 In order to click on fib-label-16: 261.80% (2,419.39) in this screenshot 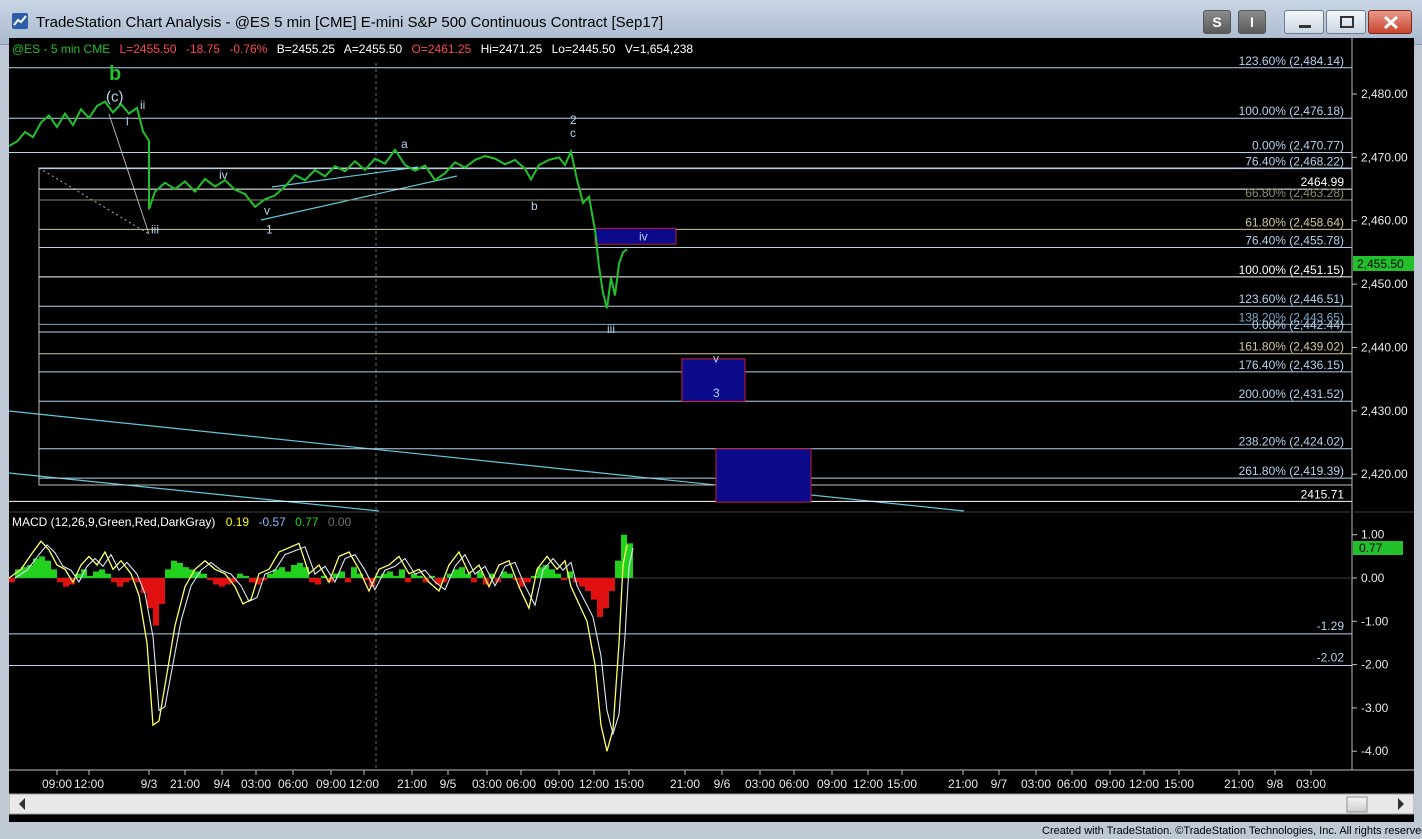, I will do `click(1291, 471)`.